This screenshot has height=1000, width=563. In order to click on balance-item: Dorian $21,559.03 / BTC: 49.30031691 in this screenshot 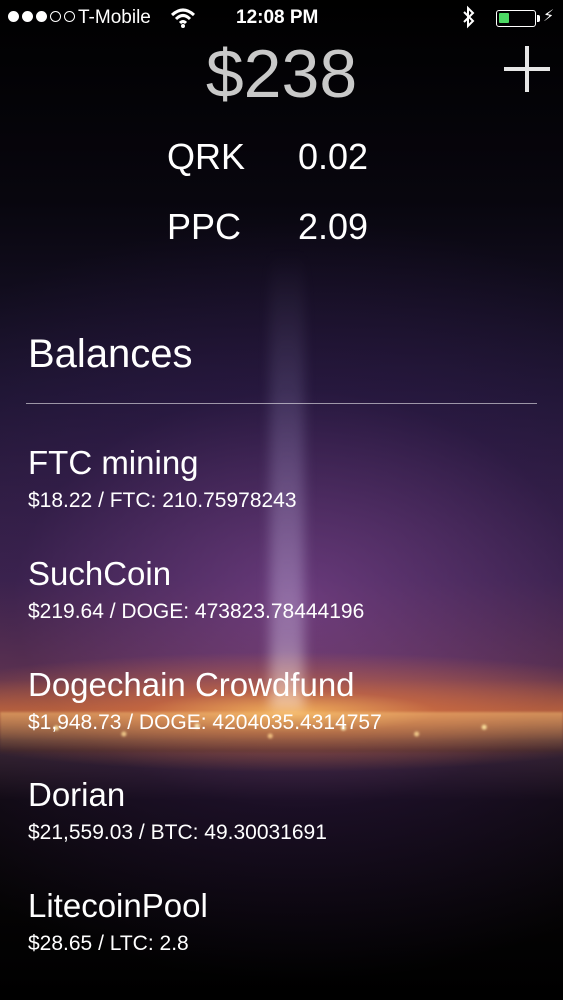, I will do `click(288, 811)`.